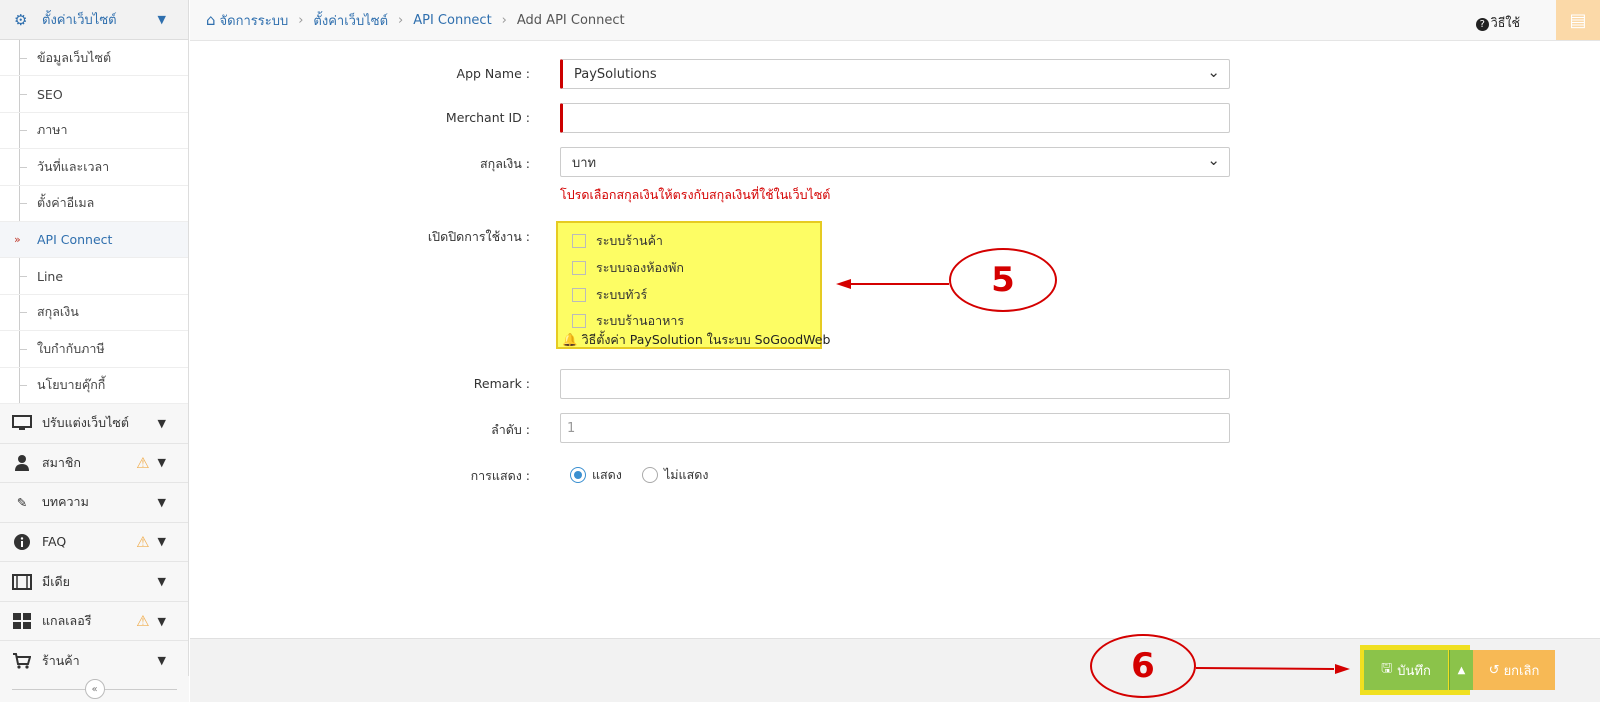 The width and height of the screenshot is (1600, 702). Describe the element at coordinates (67, 621) in the screenshot. I see `sidebar-item-label: แกลเลอรี` at that location.